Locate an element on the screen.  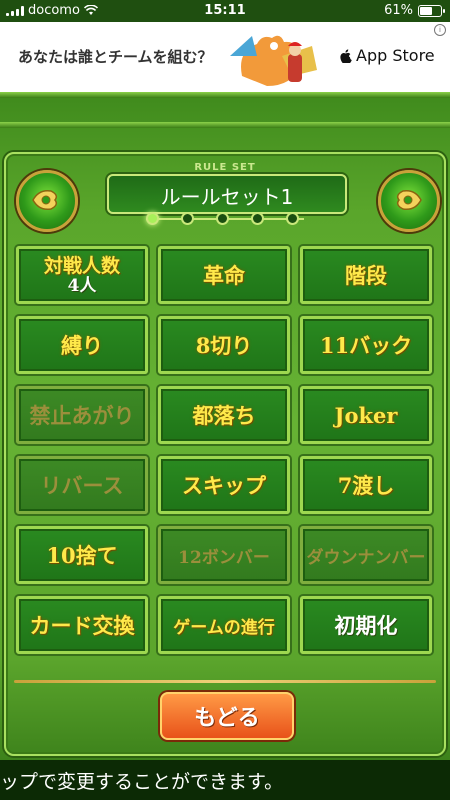
rule-tile-2: 革命 is located at coordinates (224, 275).